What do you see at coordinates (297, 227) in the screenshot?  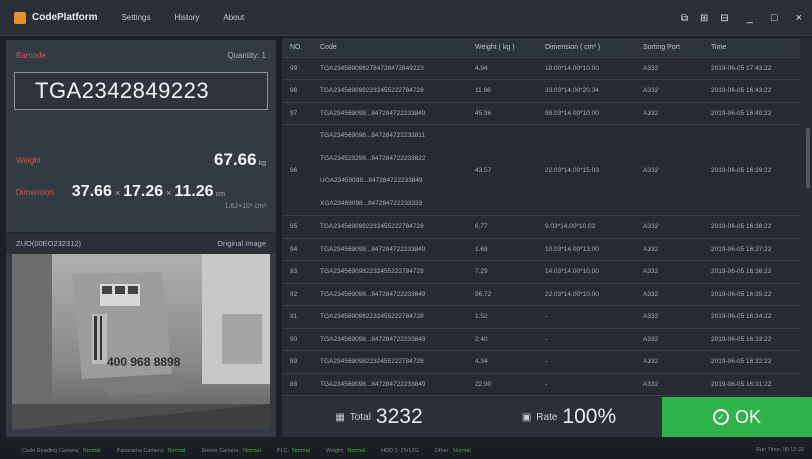 I see `row-no: 95` at bounding box center [297, 227].